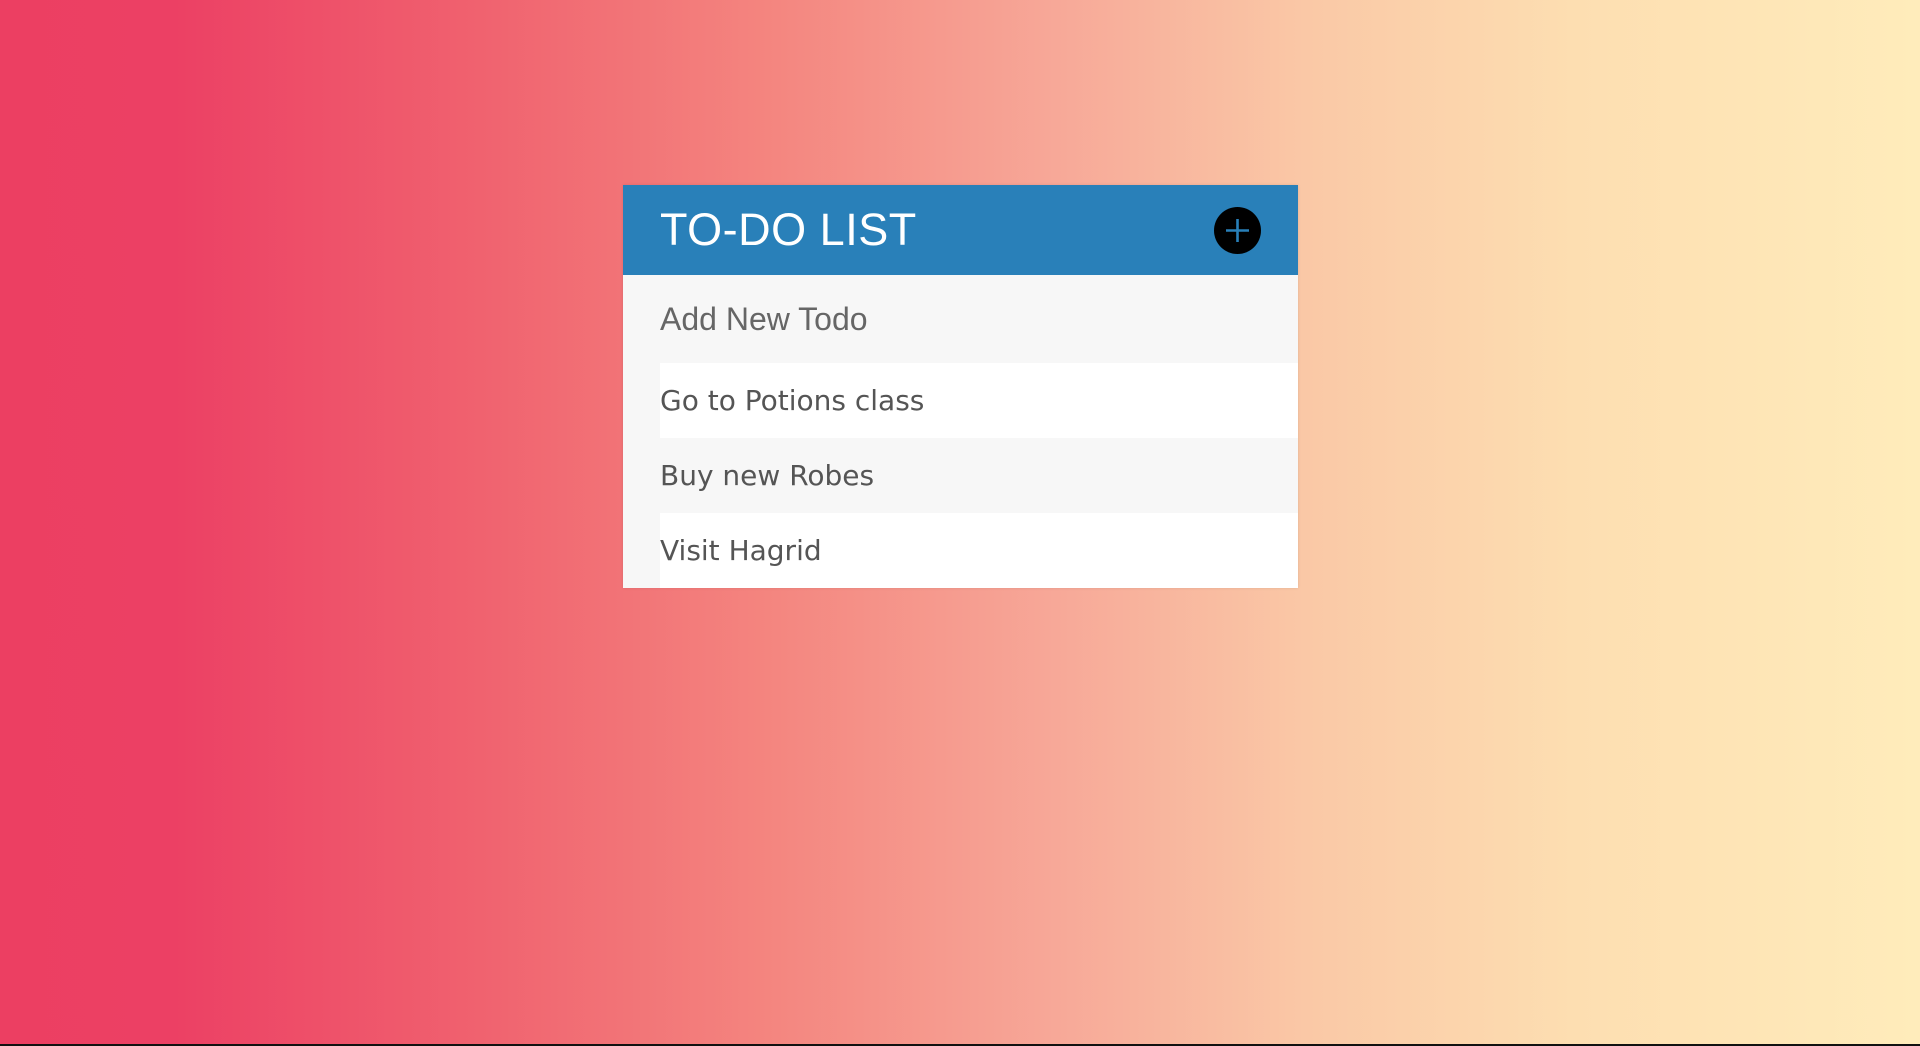  Describe the element at coordinates (960, 230) in the screenshot. I see `todo-header: TO-DO LIST` at that location.